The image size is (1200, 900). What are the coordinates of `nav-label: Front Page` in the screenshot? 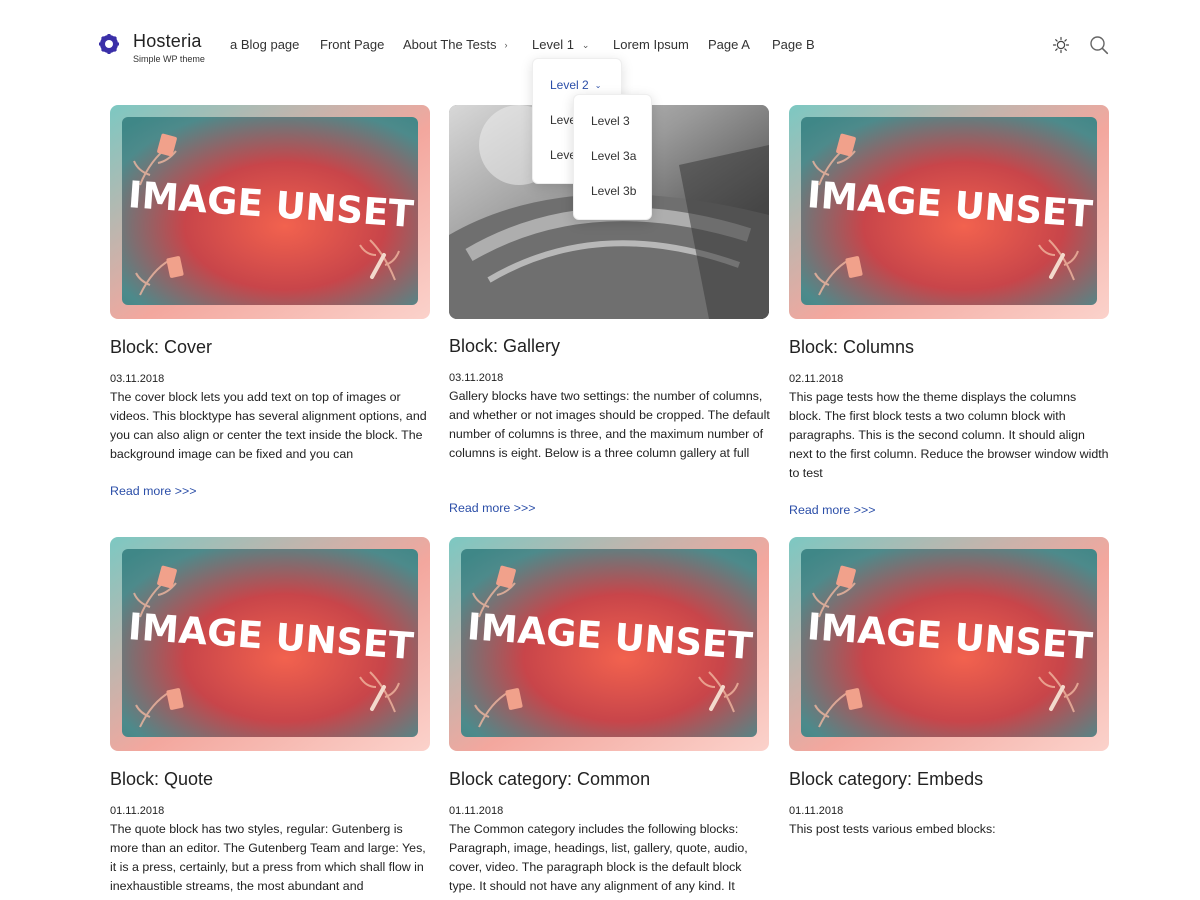 It's located at (352, 44).